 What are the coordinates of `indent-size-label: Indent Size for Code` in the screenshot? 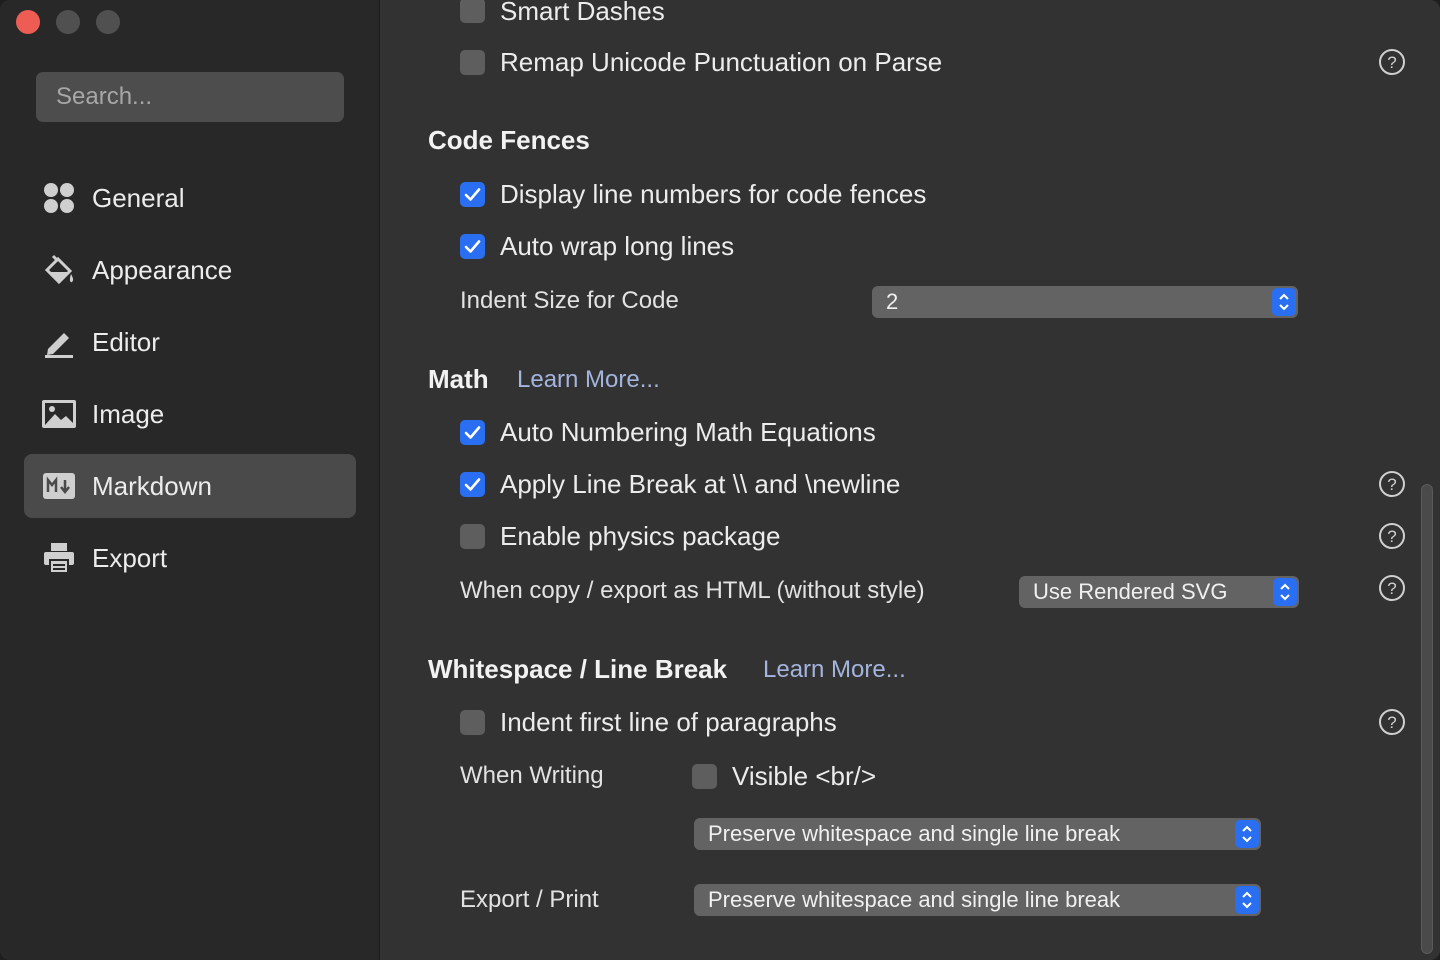 It's located at (569, 300).